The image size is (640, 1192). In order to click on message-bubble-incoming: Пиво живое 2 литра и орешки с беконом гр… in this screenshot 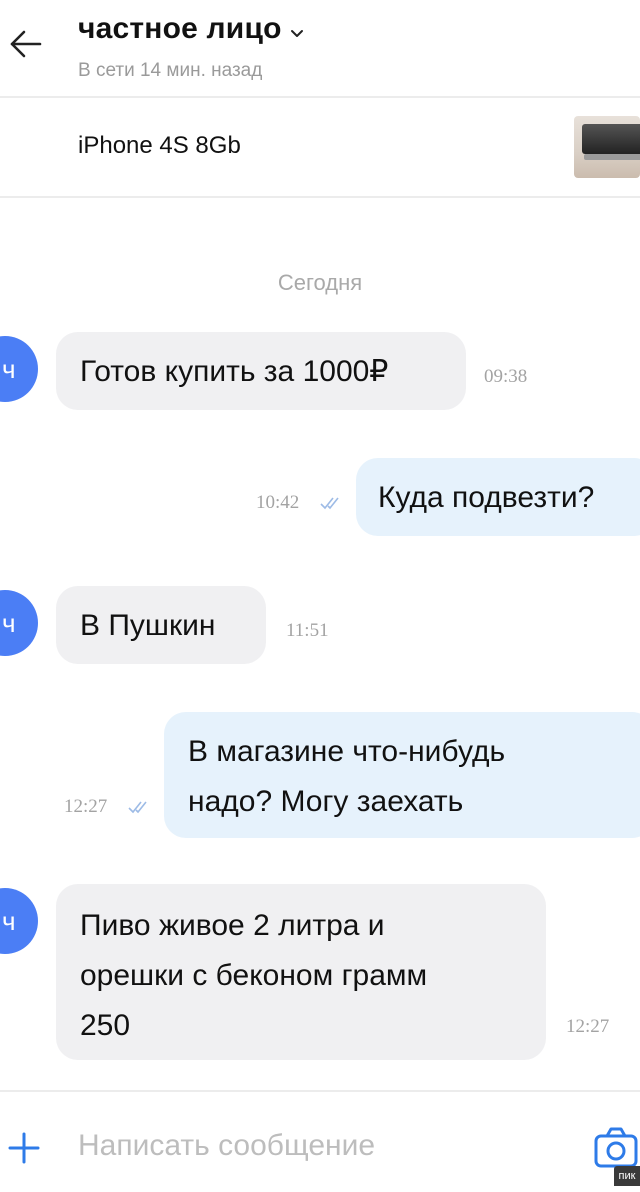, I will do `click(301, 972)`.